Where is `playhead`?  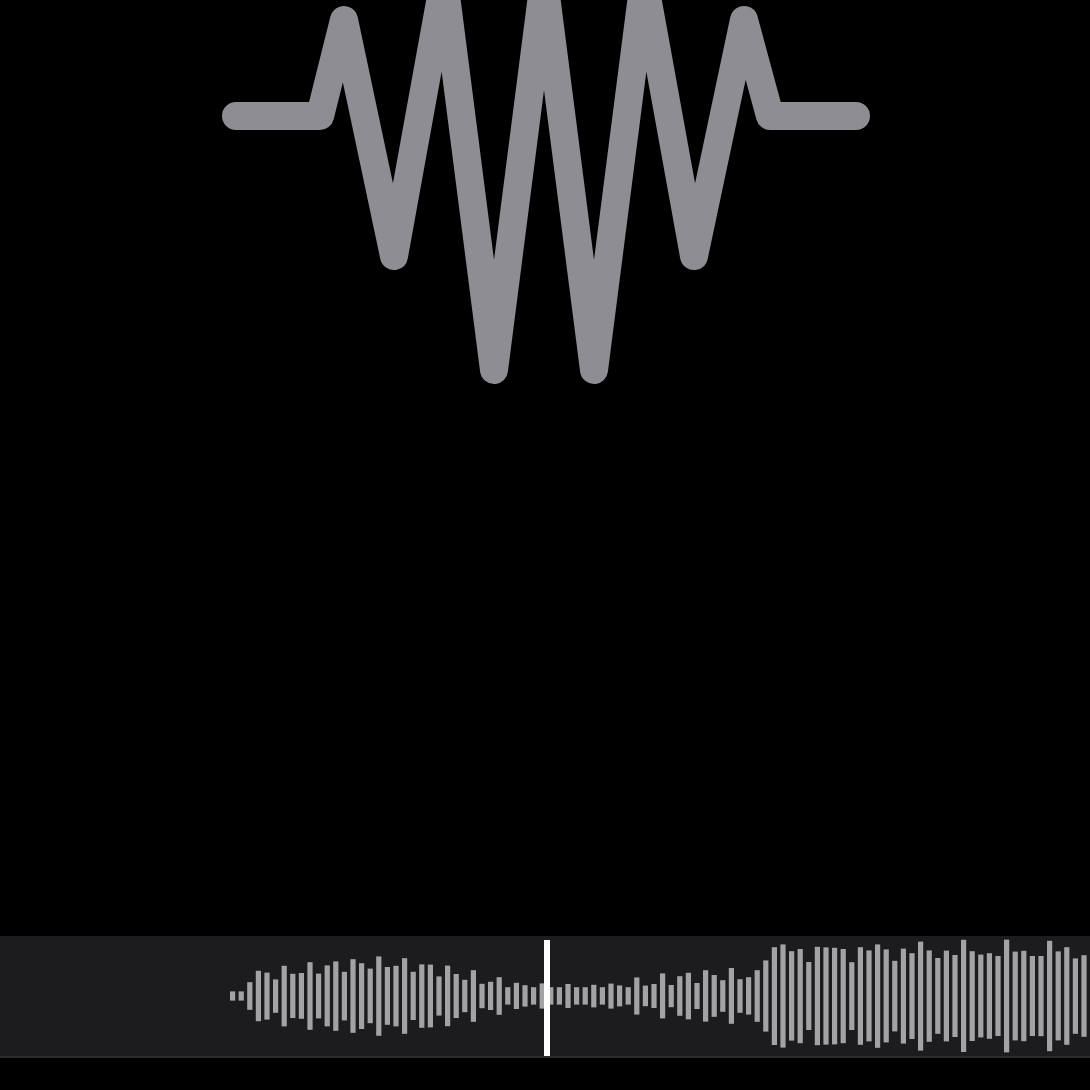 playhead is located at coordinates (546, 998).